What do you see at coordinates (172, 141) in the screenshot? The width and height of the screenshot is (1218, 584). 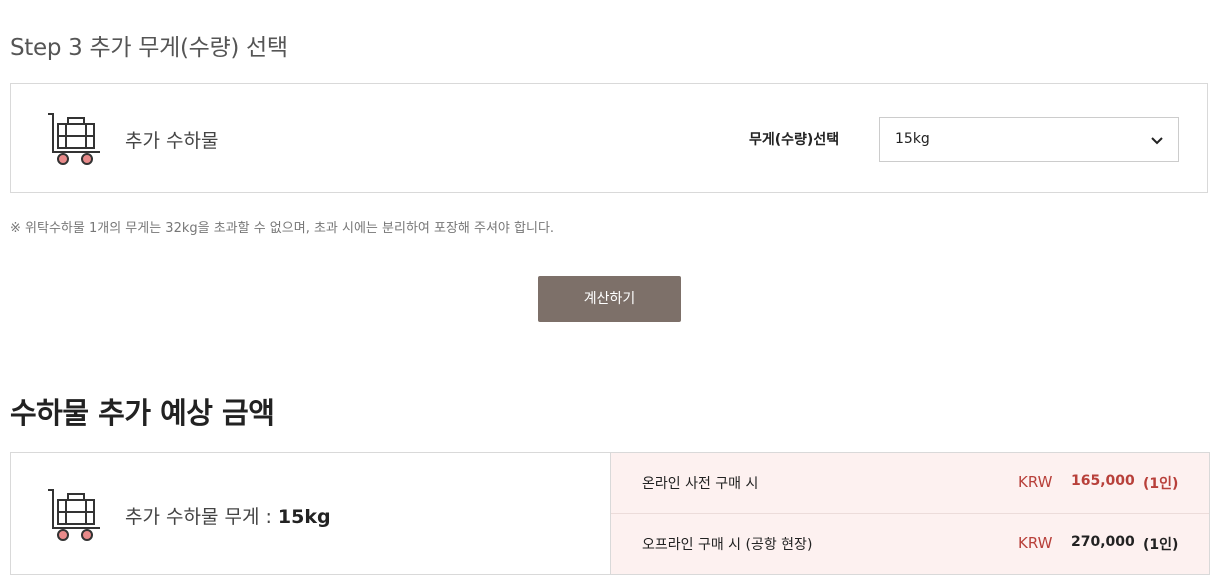 I see `extra-baggage-label: 추가 수하물` at bounding box center [172, 141].